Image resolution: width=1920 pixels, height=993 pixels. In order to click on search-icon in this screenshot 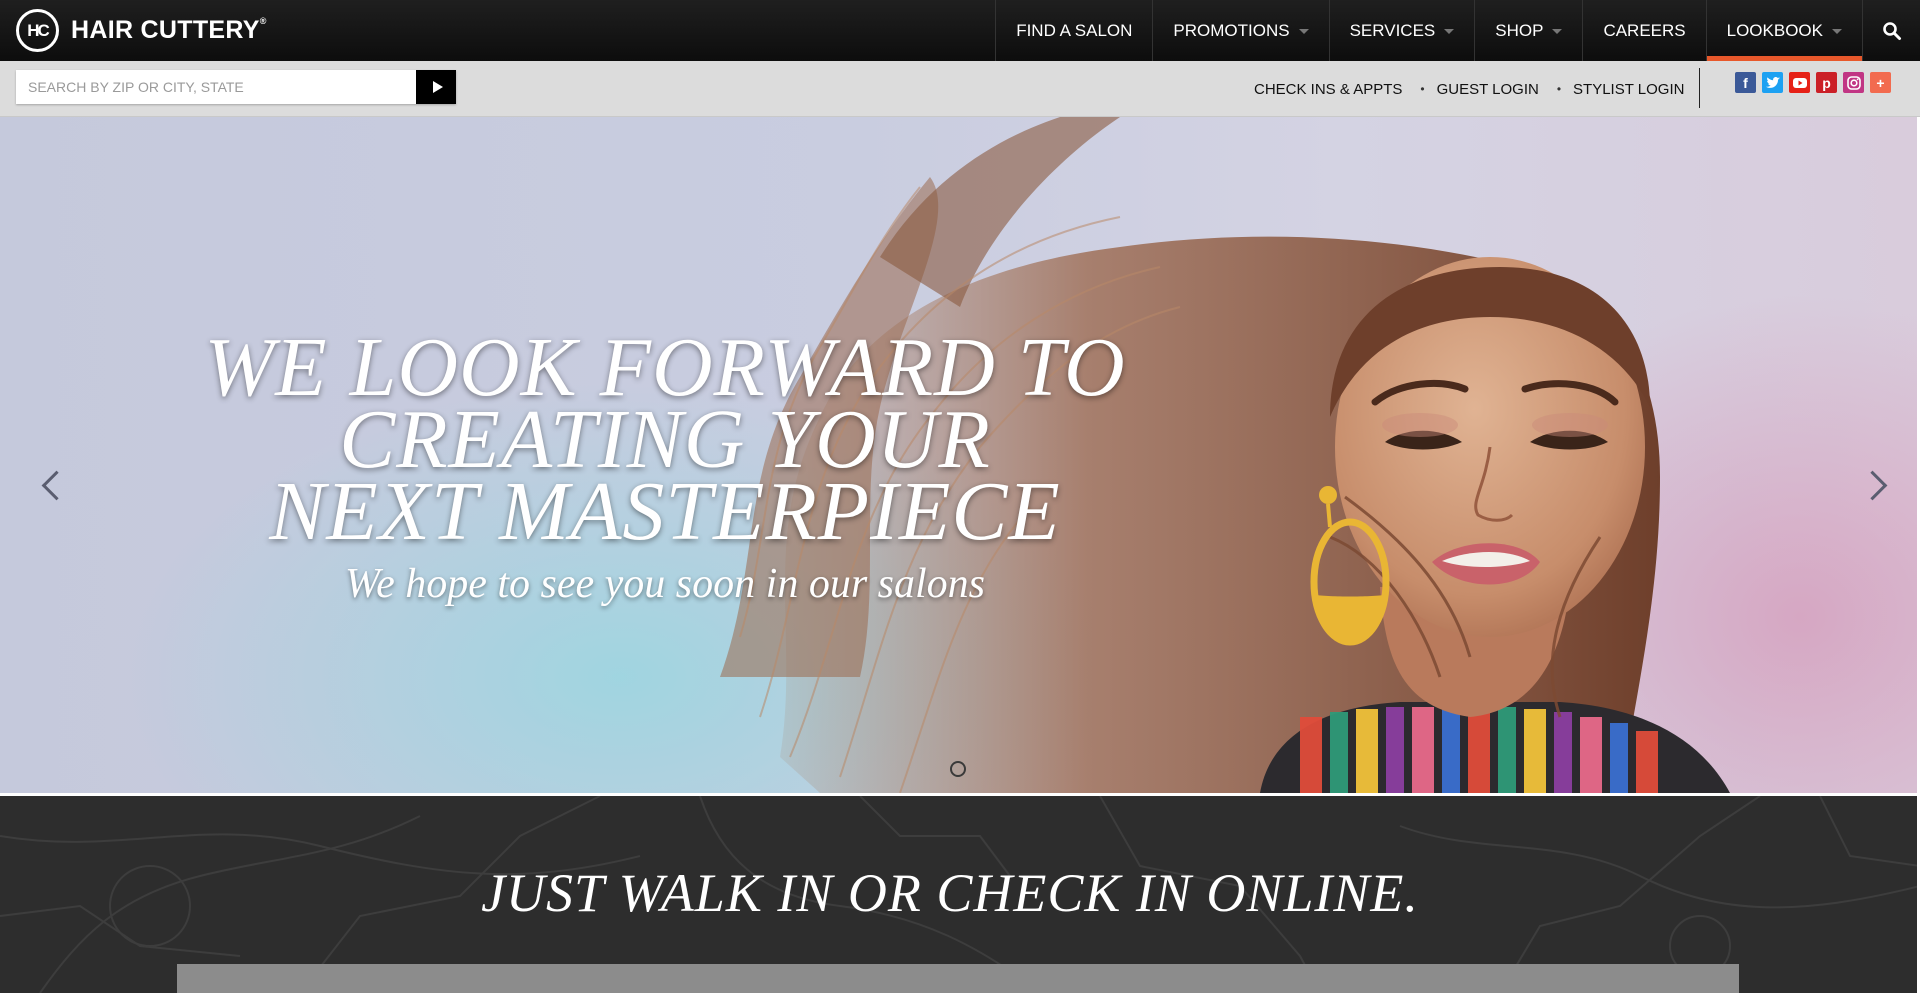, I will do `click(1891, 30)`.